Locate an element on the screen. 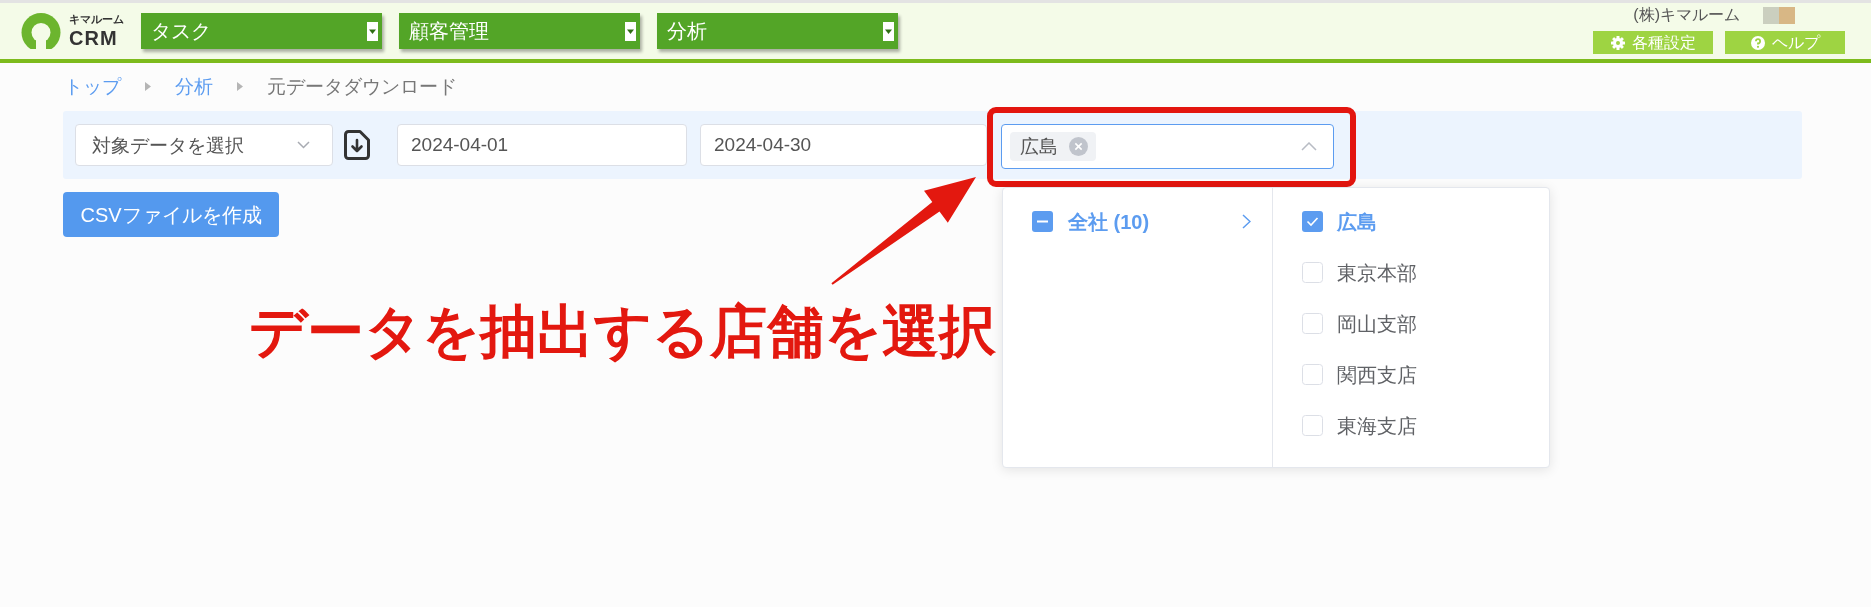  breadcrumb-current: 元データダウンロード is located at coordinates (362, 86).